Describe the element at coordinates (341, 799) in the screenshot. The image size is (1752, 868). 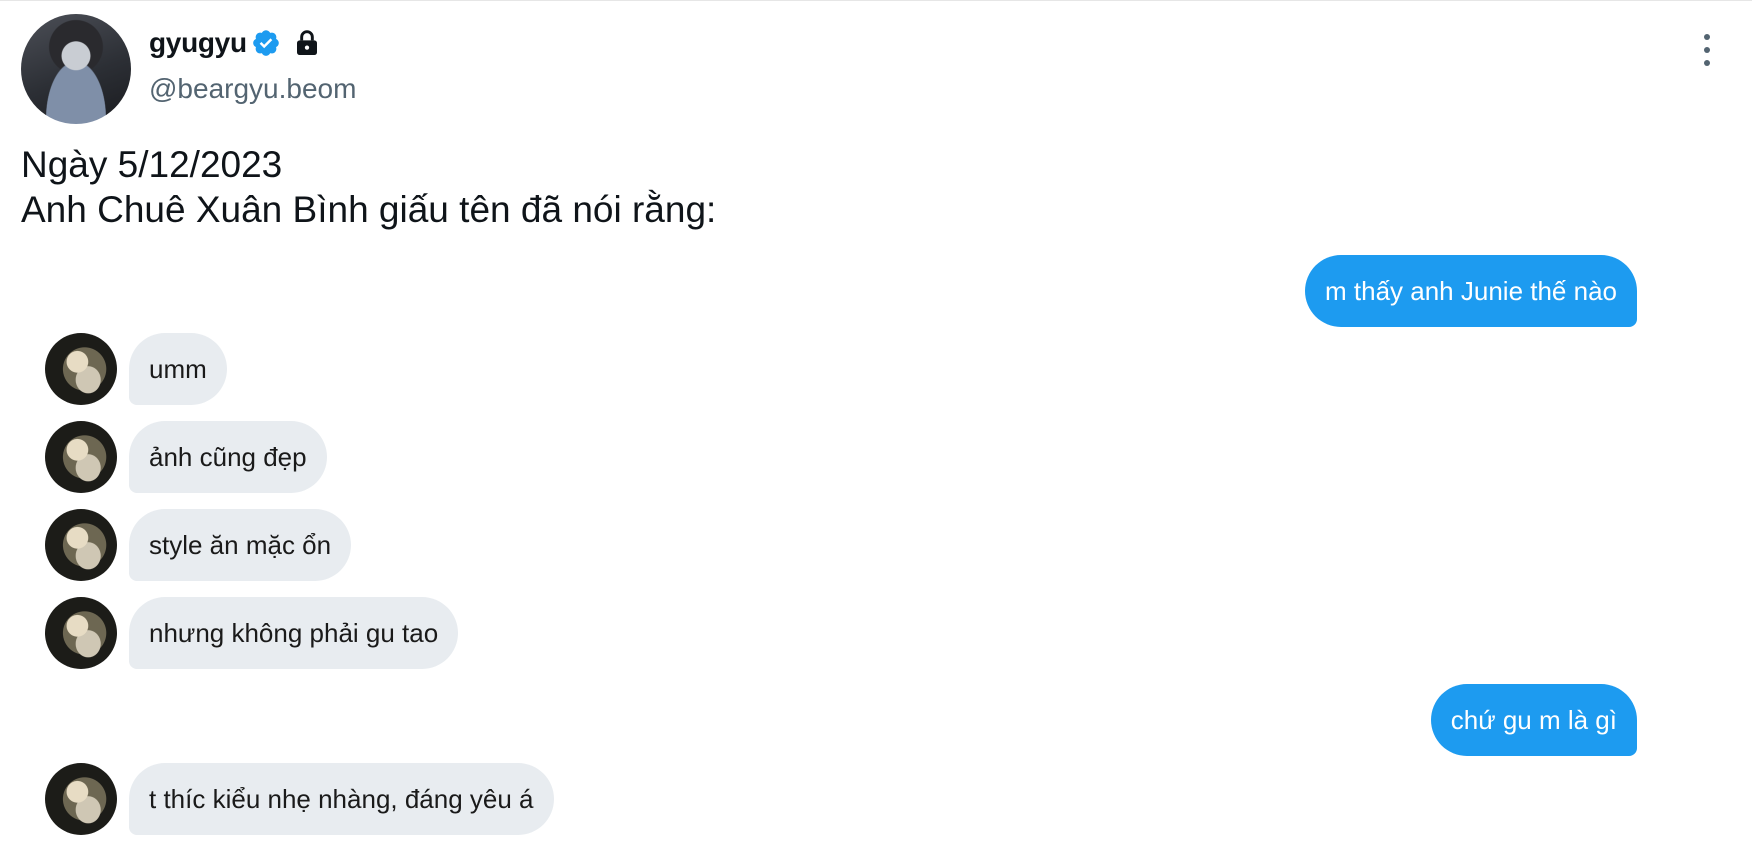
I see `chat-bubble-received: t thíc kiểu nhẹ nhàng, đáng yêu á` at that location.